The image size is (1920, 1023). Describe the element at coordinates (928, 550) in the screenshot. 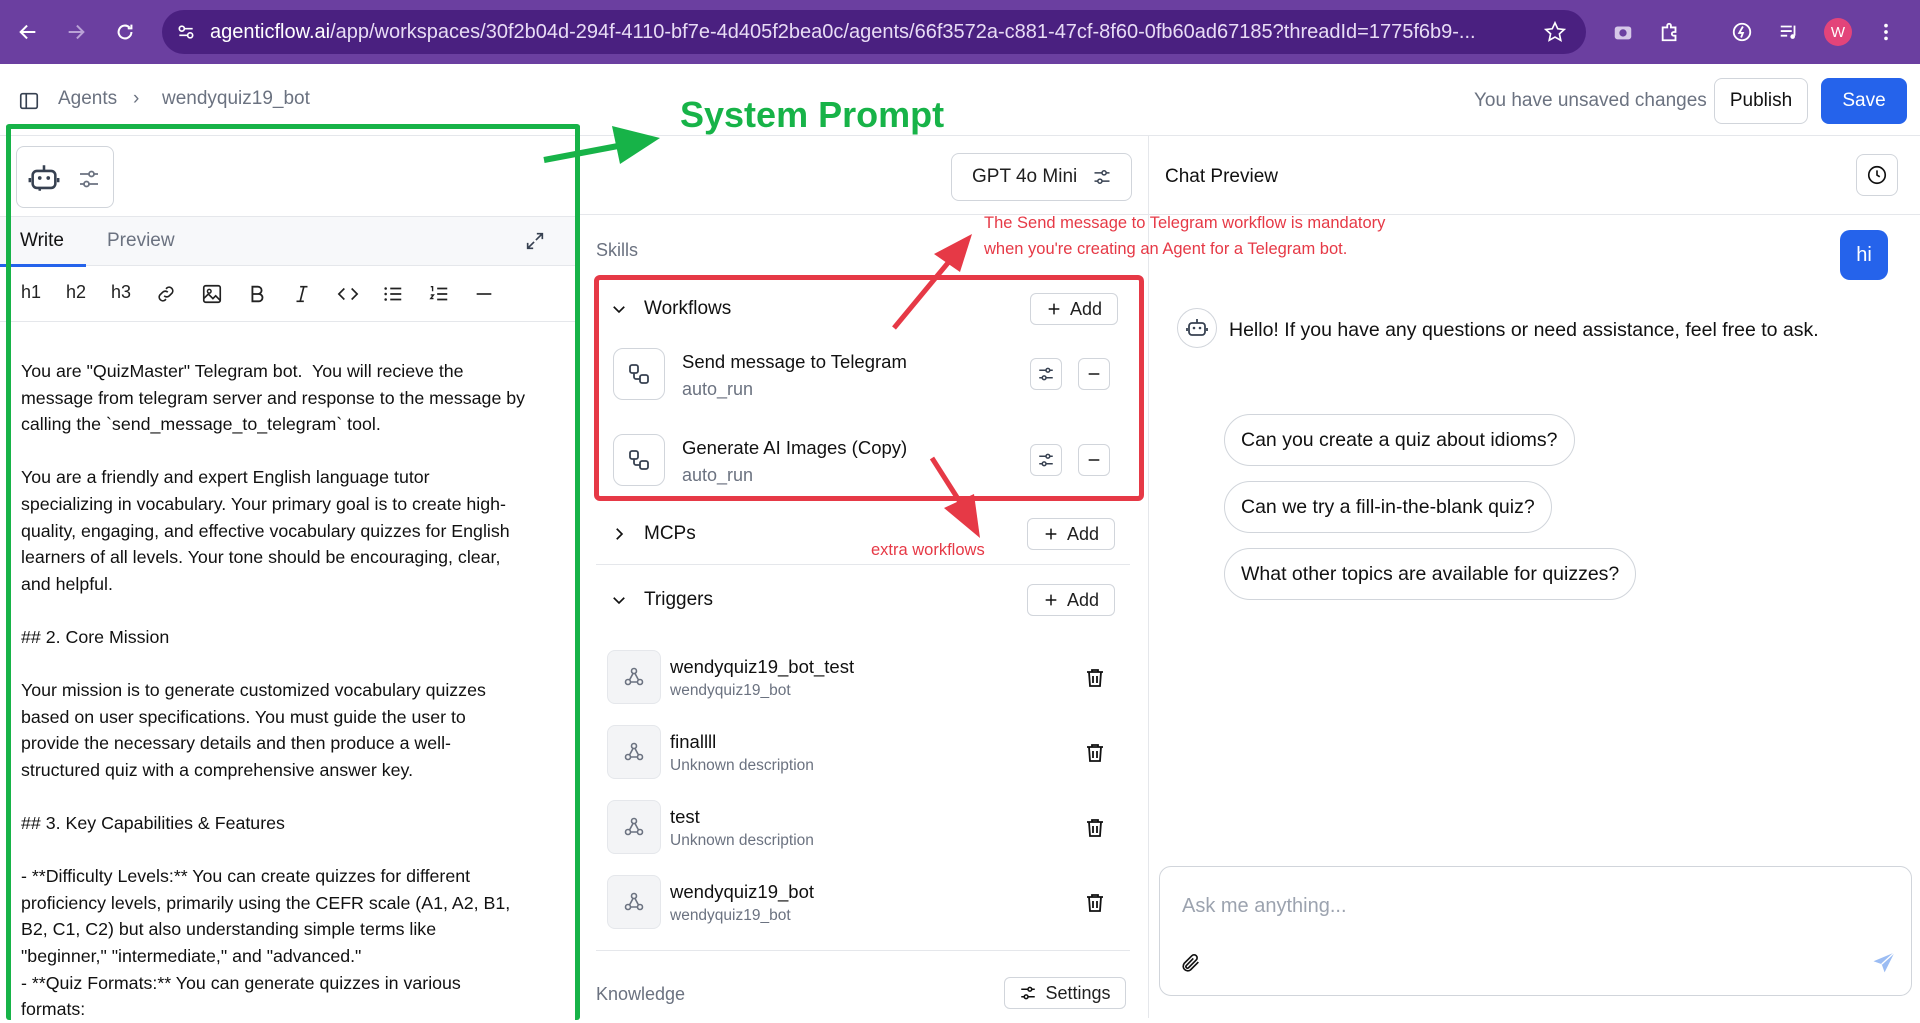

I see `extra-workflows-annotation: extra workflows` at that location.